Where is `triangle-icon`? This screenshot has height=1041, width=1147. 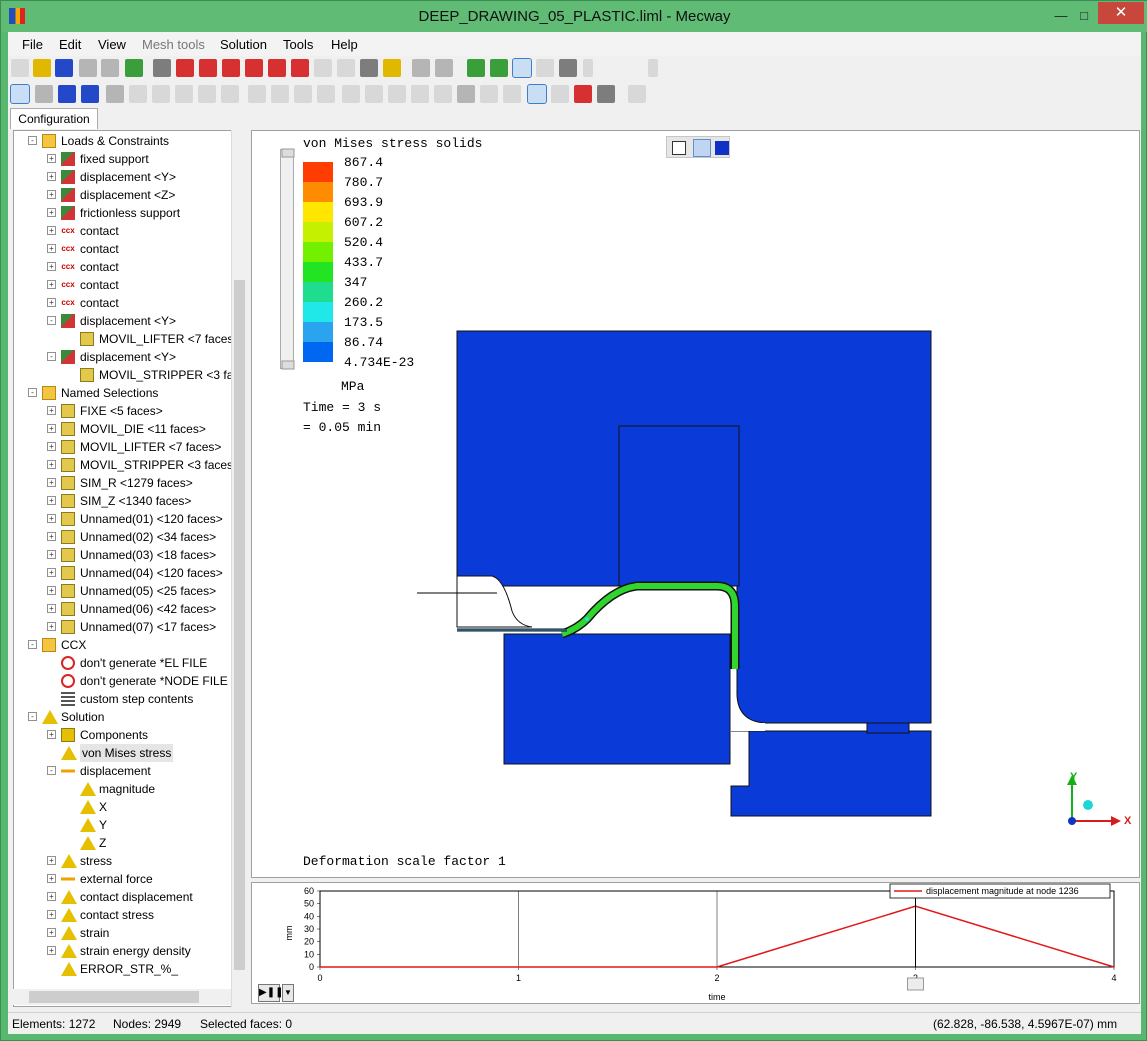
triangle-icon is located at coordinates (489, 94).